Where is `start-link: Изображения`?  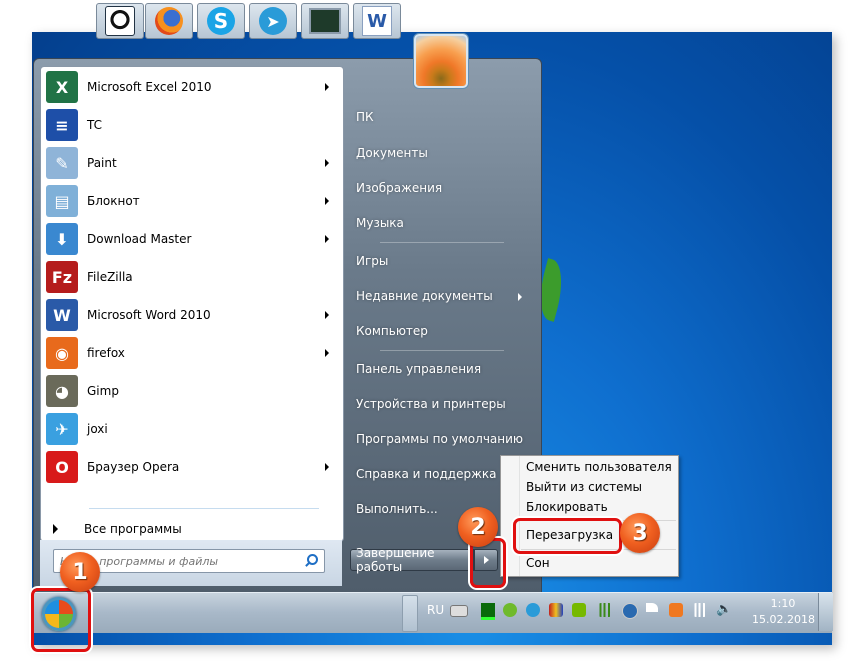 start-link: Изображения is located at coordinates (399, 188).